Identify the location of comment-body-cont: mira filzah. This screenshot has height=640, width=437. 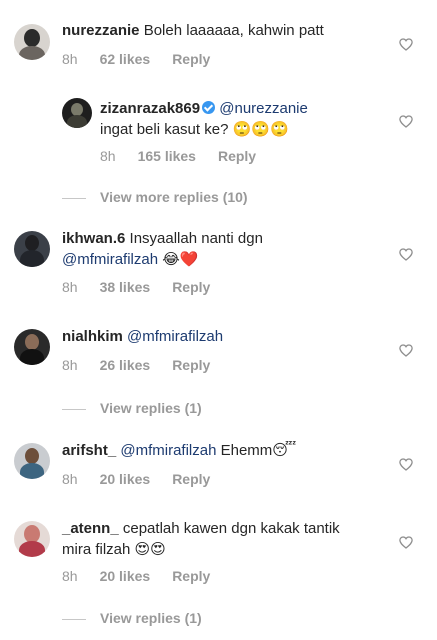
(96, 549).